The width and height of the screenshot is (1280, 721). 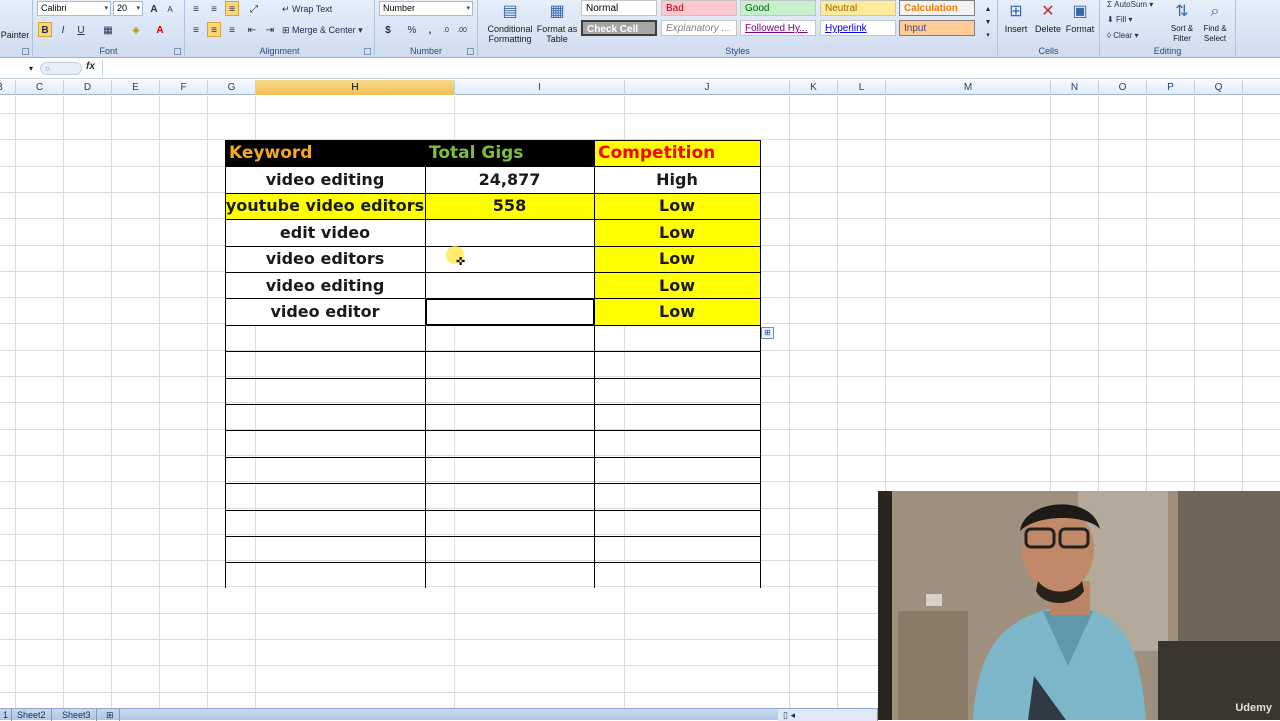 I want to click on font-family-select: Calibri ▾, so click(x=74, y=8).